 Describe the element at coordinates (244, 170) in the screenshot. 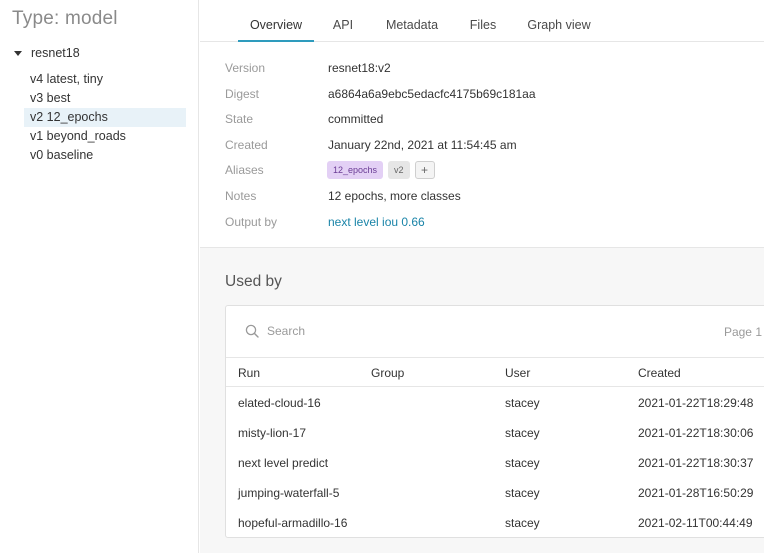

I see `prop-label: Aliases` at that location.